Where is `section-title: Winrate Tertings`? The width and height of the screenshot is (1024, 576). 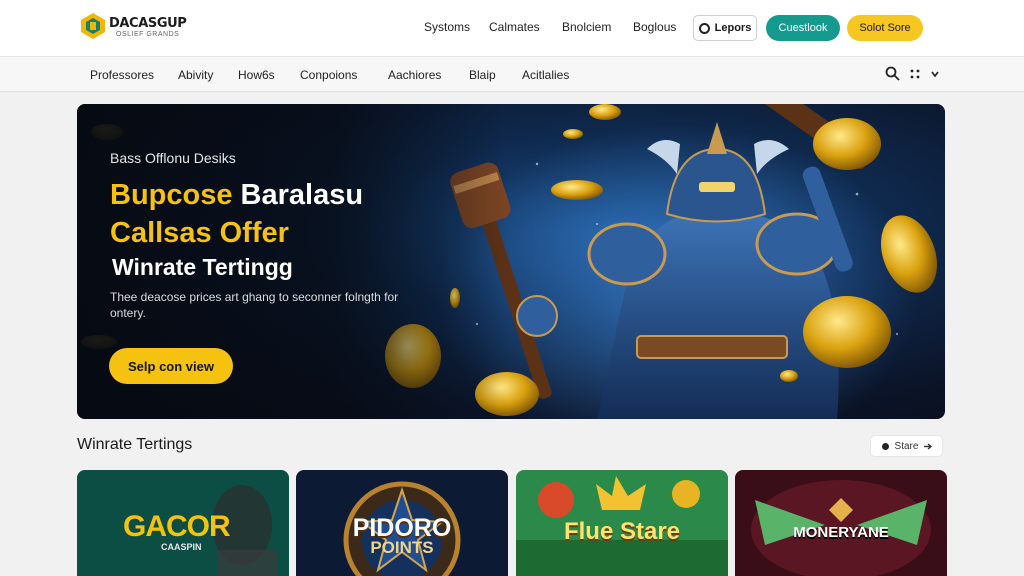
section-title: Winrate Tertings is located at coordinates (135, 444).